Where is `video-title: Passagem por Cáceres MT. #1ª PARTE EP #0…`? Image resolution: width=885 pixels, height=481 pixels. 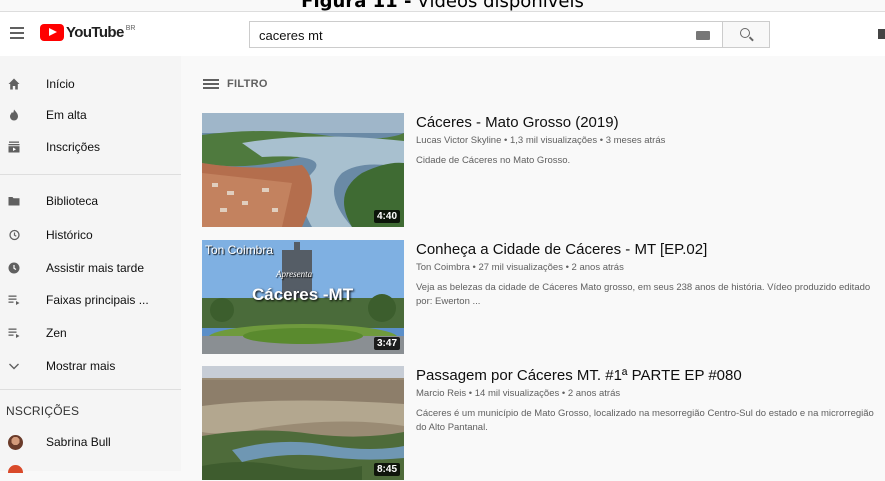
video-title: Passagem por Cáceres MT. #1ª PARTE EP #0… is located at coordinates (579, 375).